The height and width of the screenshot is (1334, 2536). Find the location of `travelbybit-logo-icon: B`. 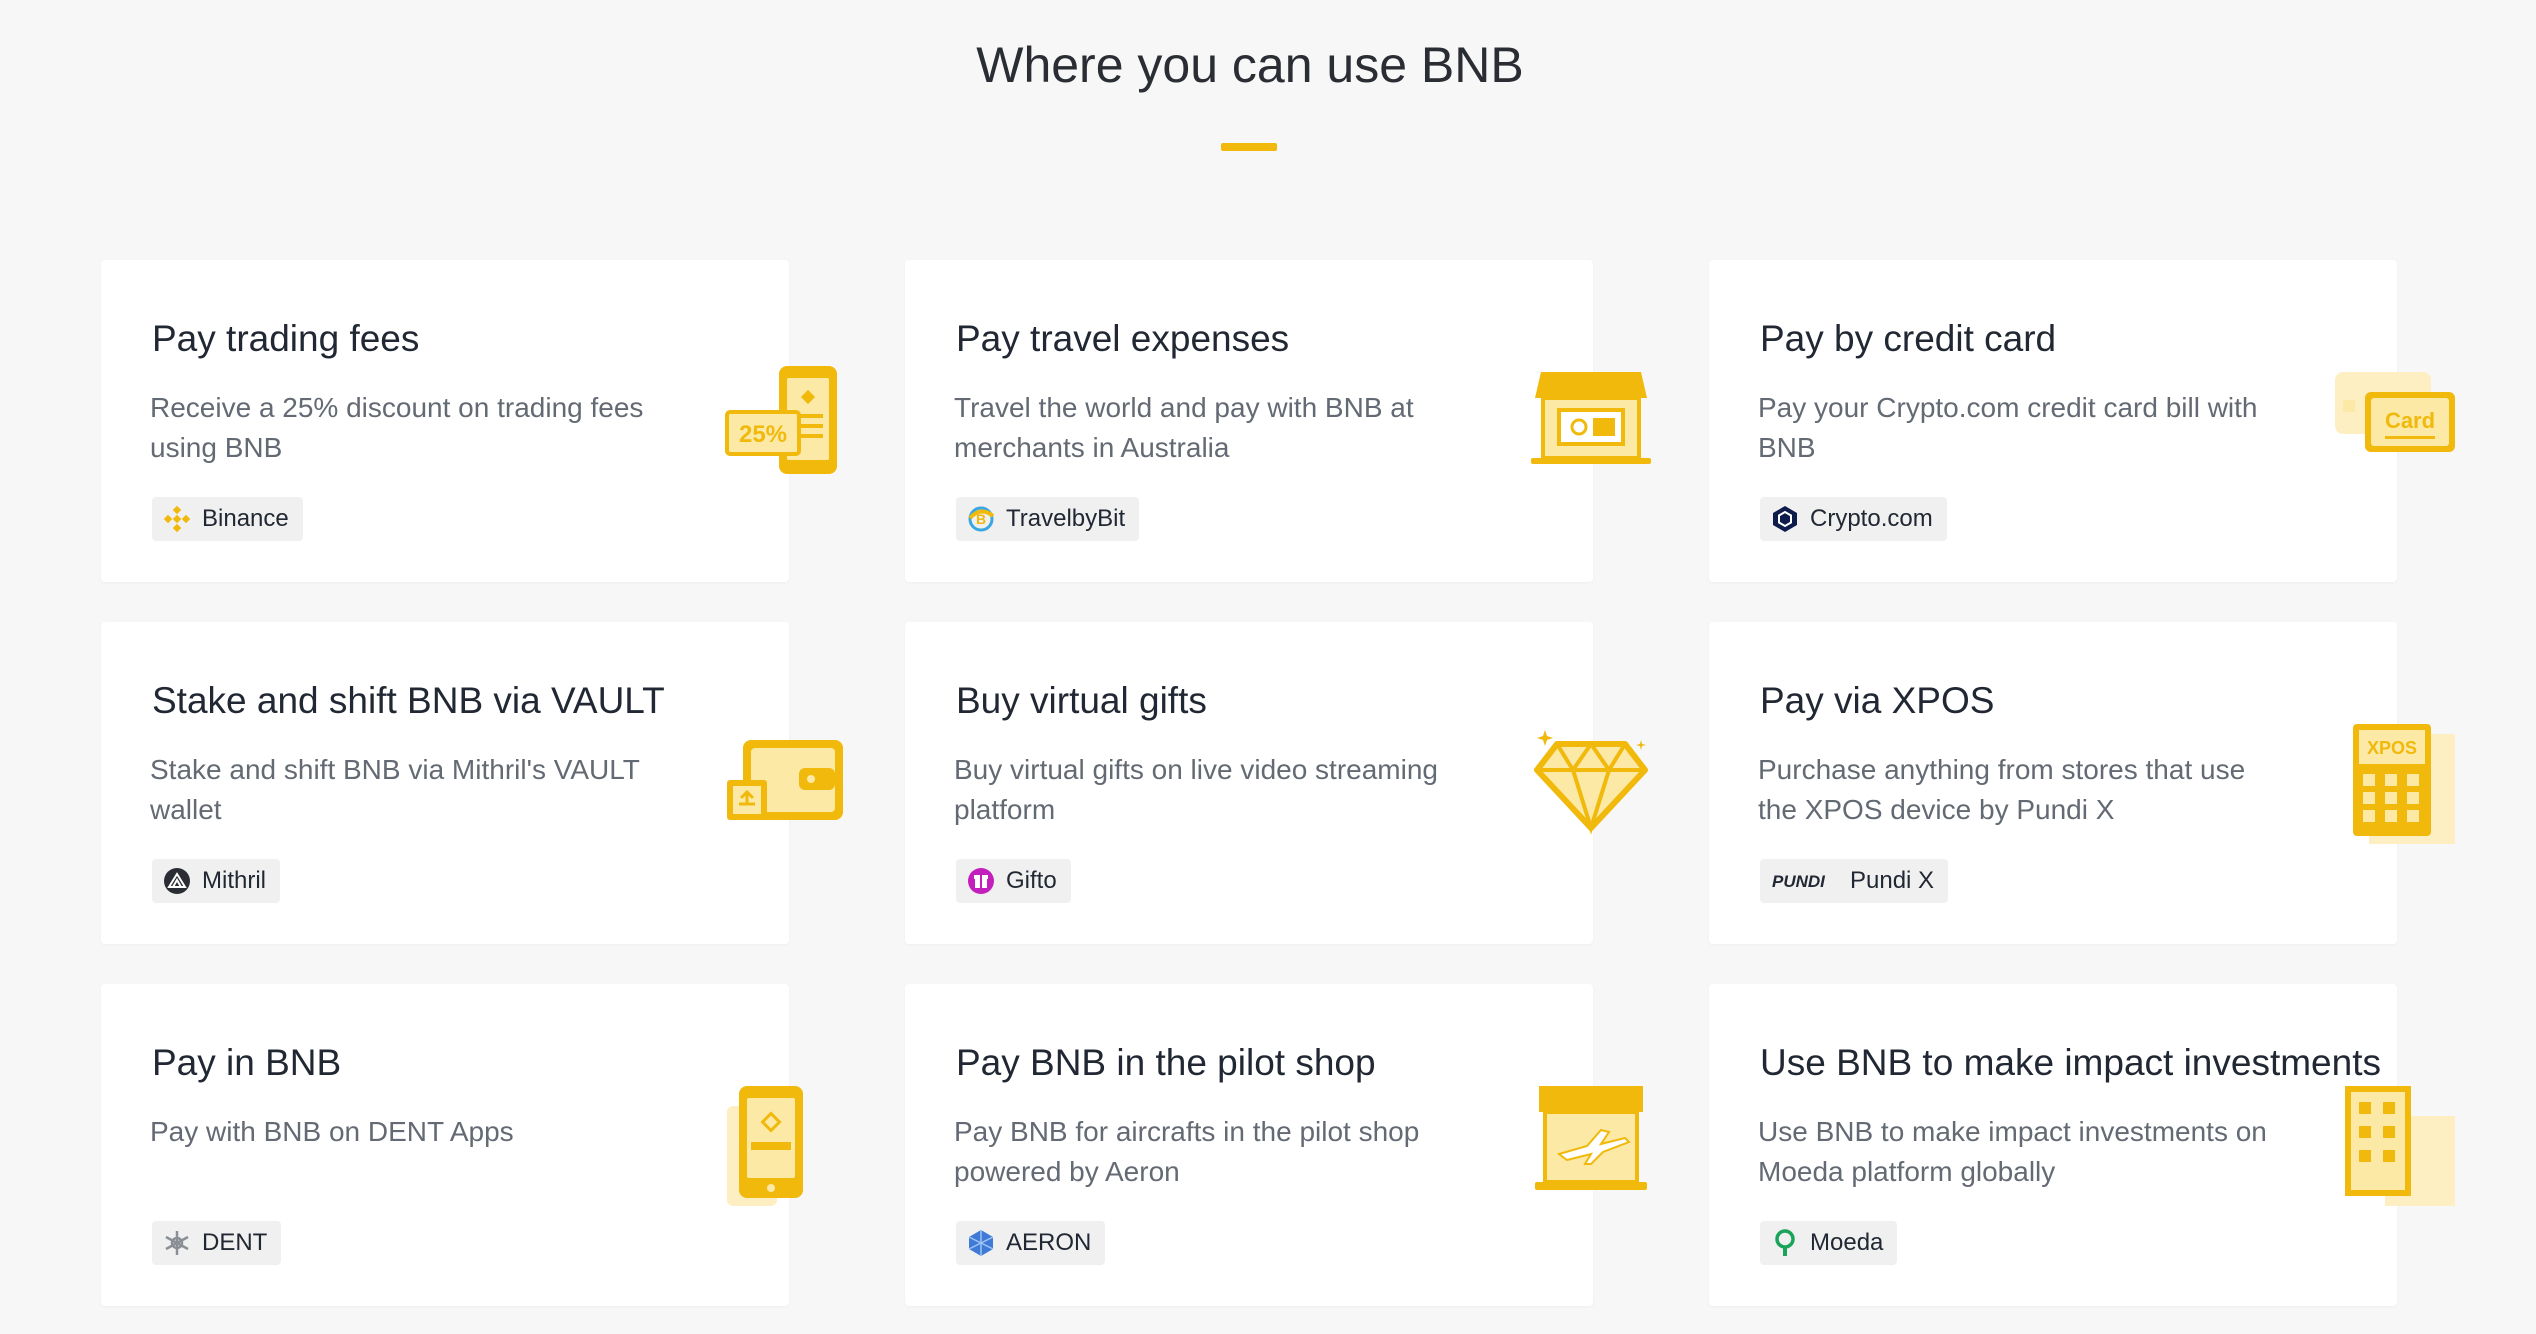

travelbybit-logo-icon: B is located at coordinates (981, 519).